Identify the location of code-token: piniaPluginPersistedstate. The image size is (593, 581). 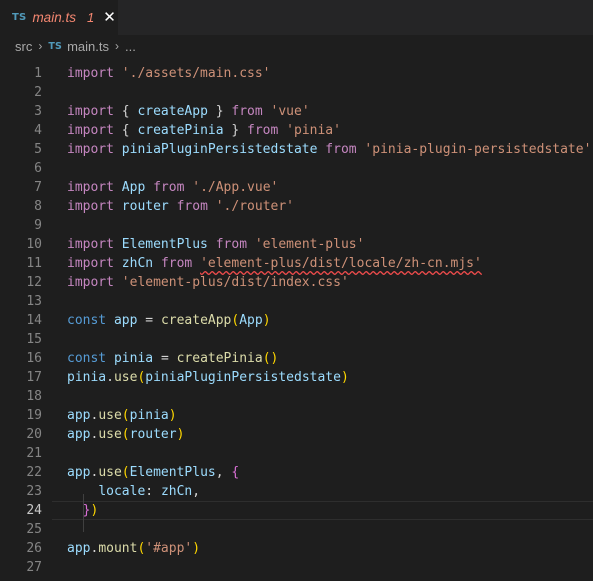
(243, 377).